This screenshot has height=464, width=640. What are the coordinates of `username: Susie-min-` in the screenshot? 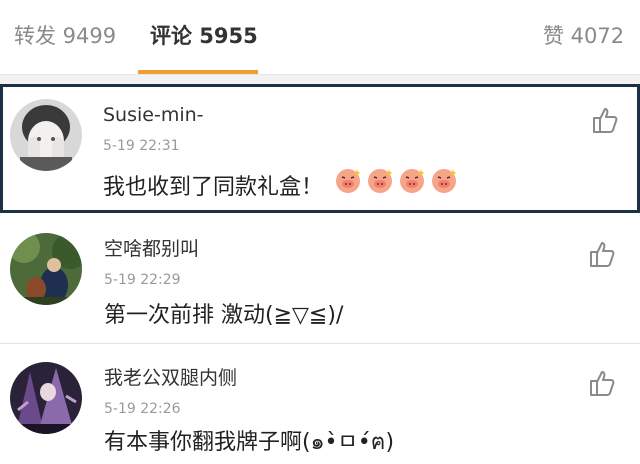 It's located at (153, 115).